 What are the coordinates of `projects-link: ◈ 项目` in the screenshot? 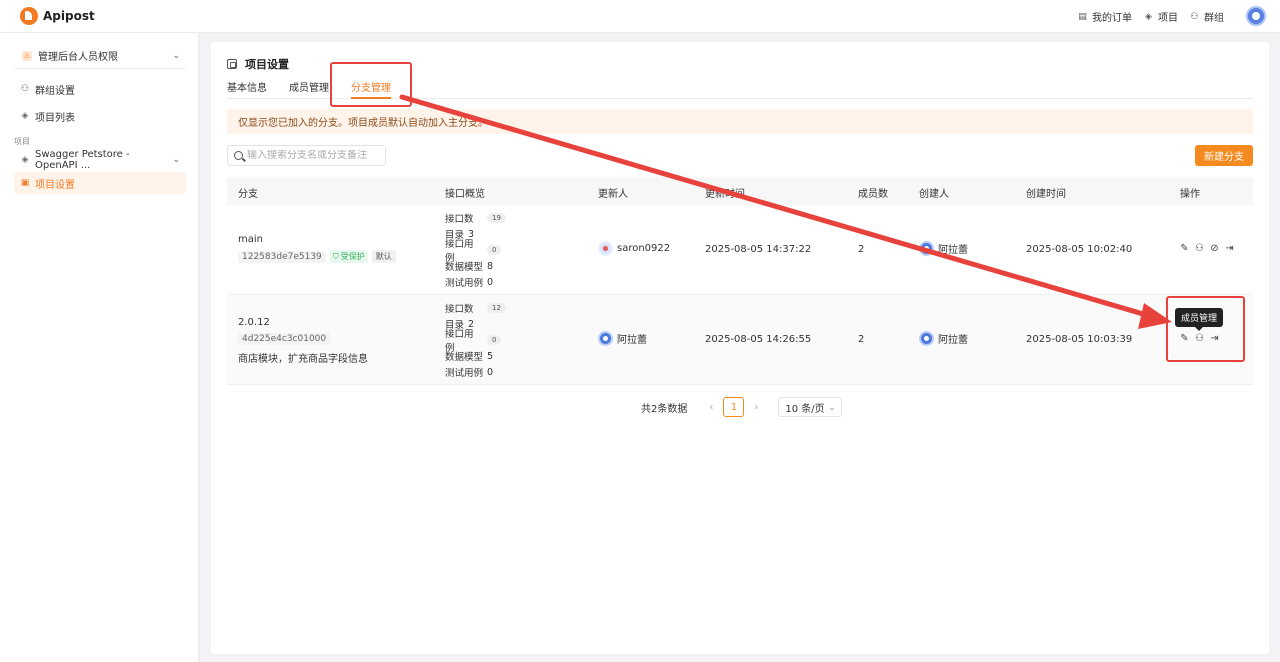 It's located at (1160, 17).